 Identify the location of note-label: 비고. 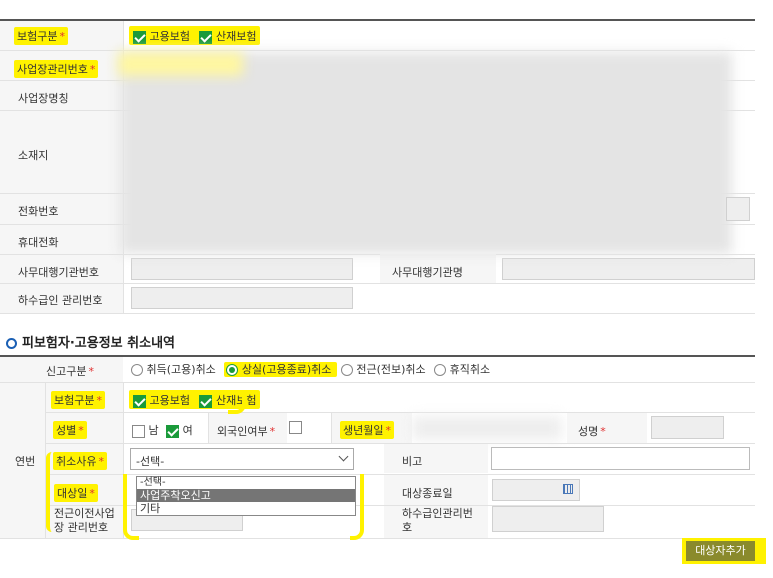
(412, 461).